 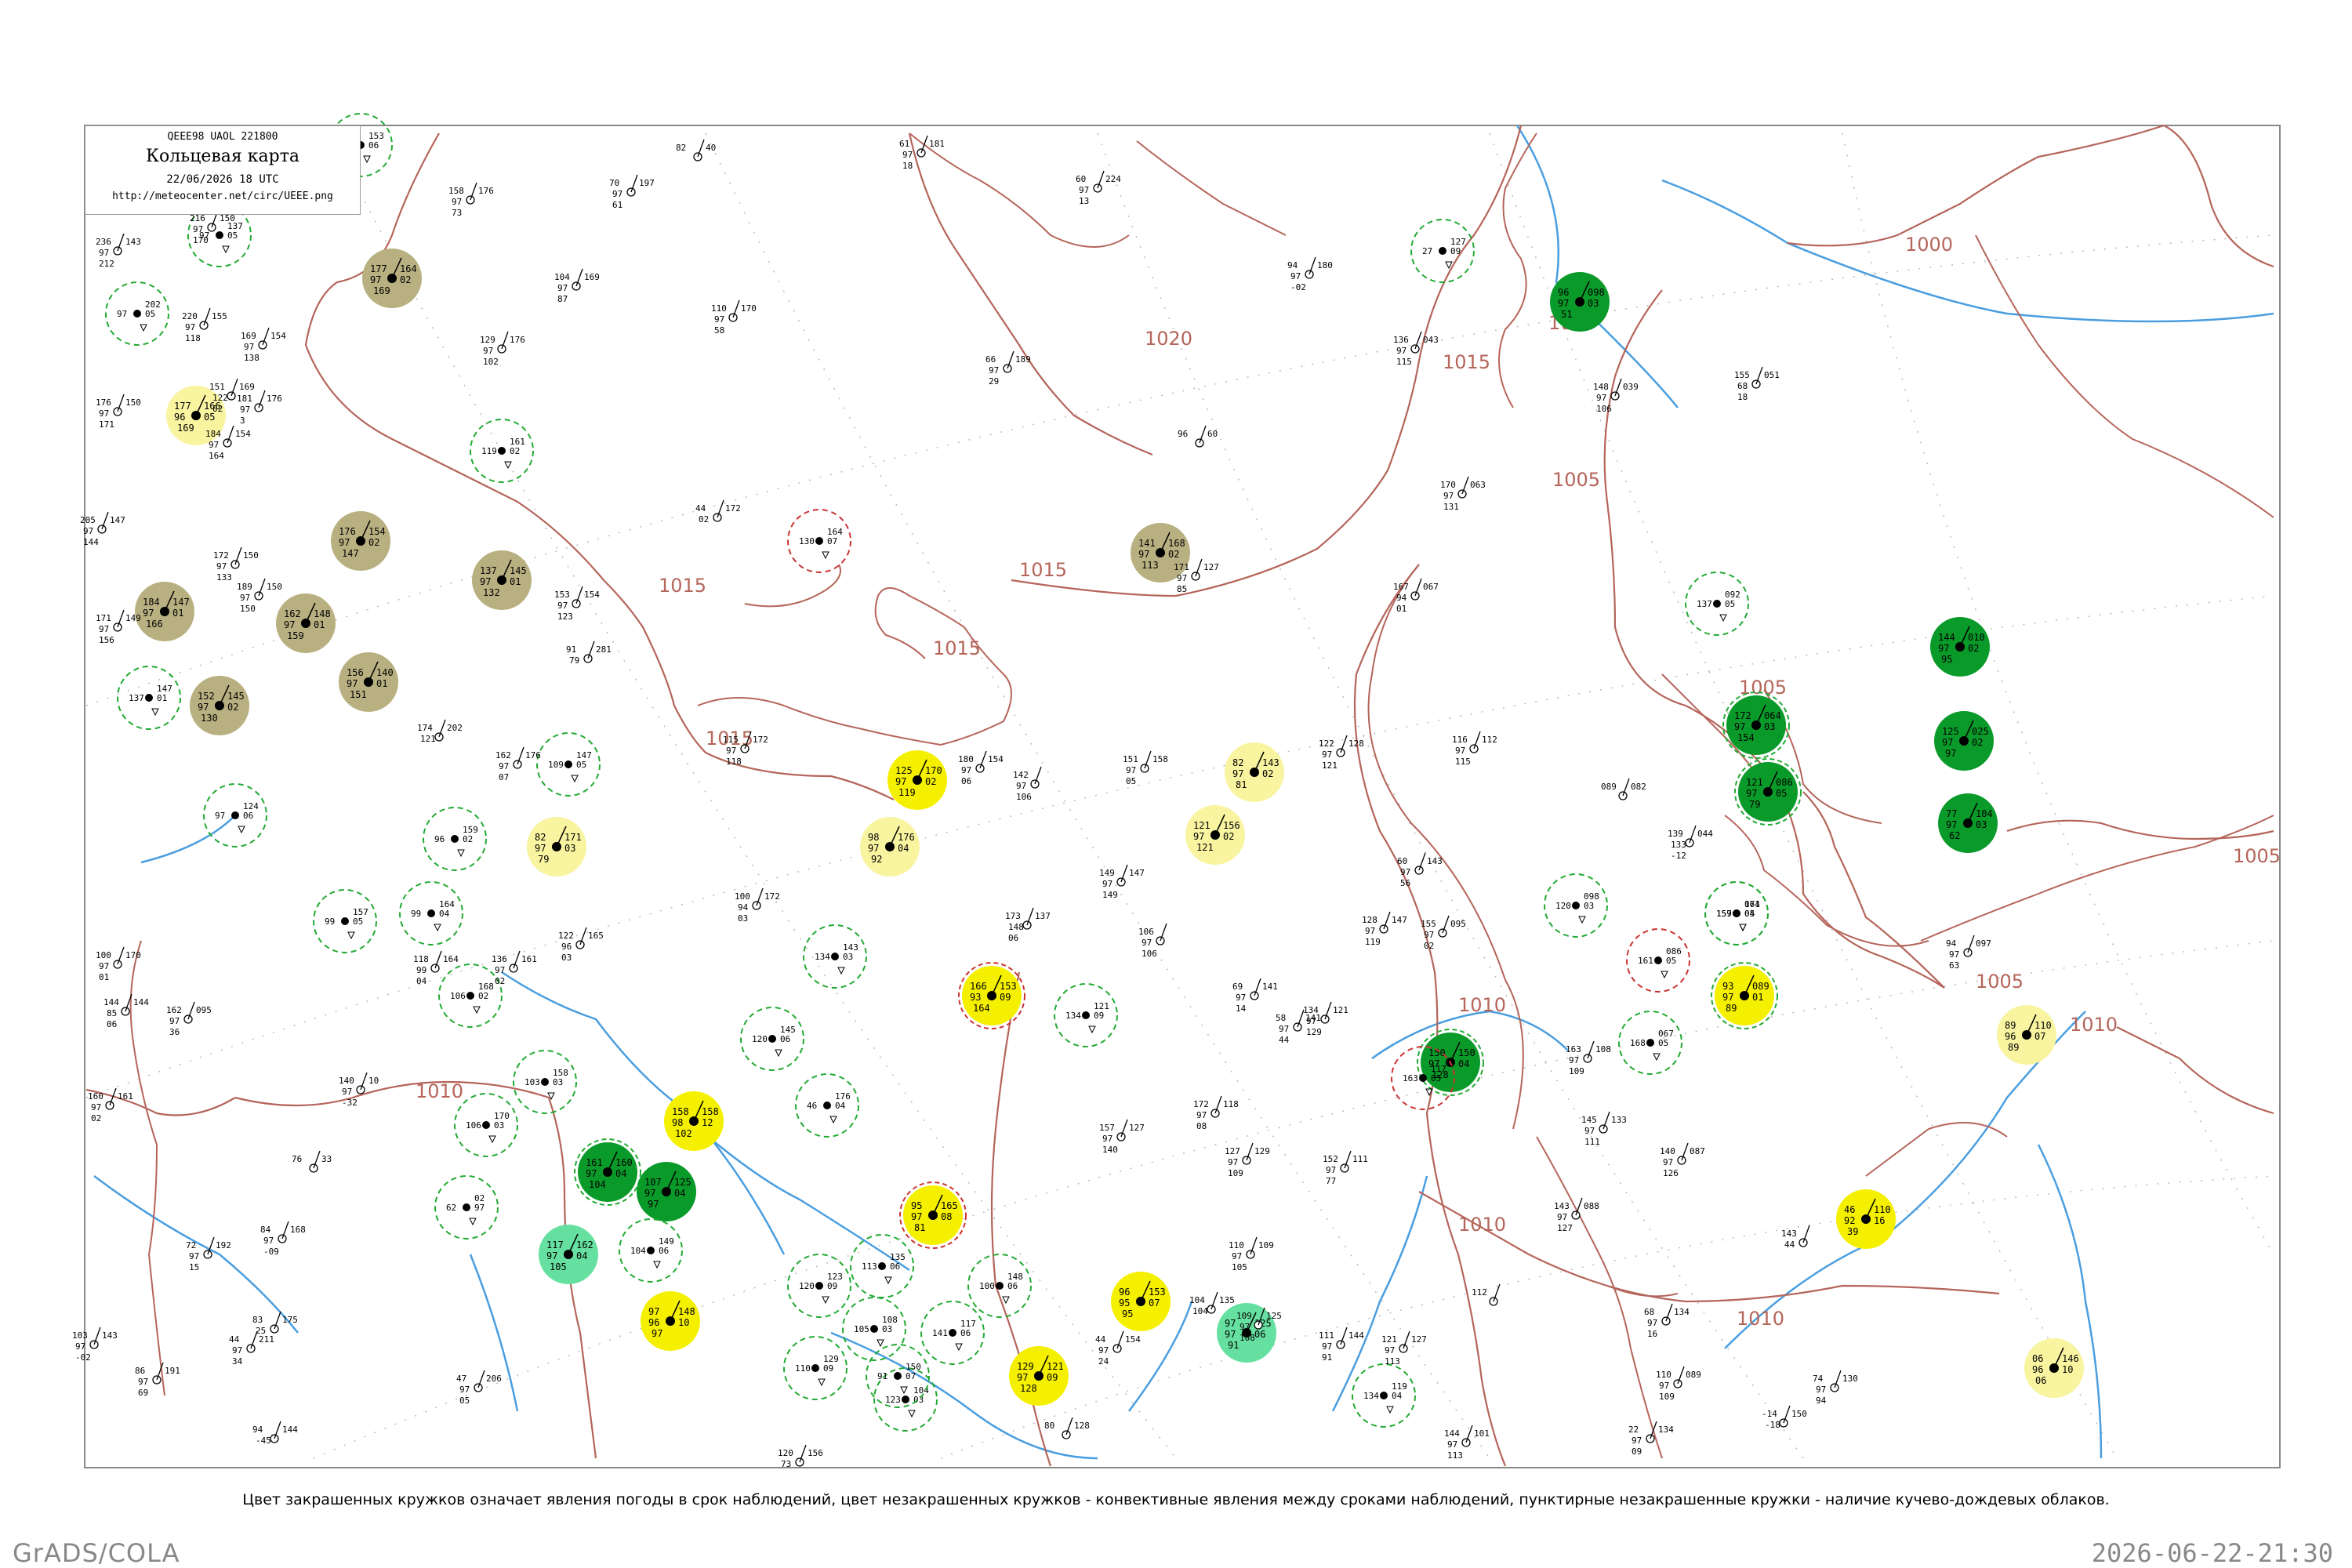 What do you see at coordinates (1405, 883) in the screenshot?
I see `tendency-value: 56` at bounding box center [1405, 883].